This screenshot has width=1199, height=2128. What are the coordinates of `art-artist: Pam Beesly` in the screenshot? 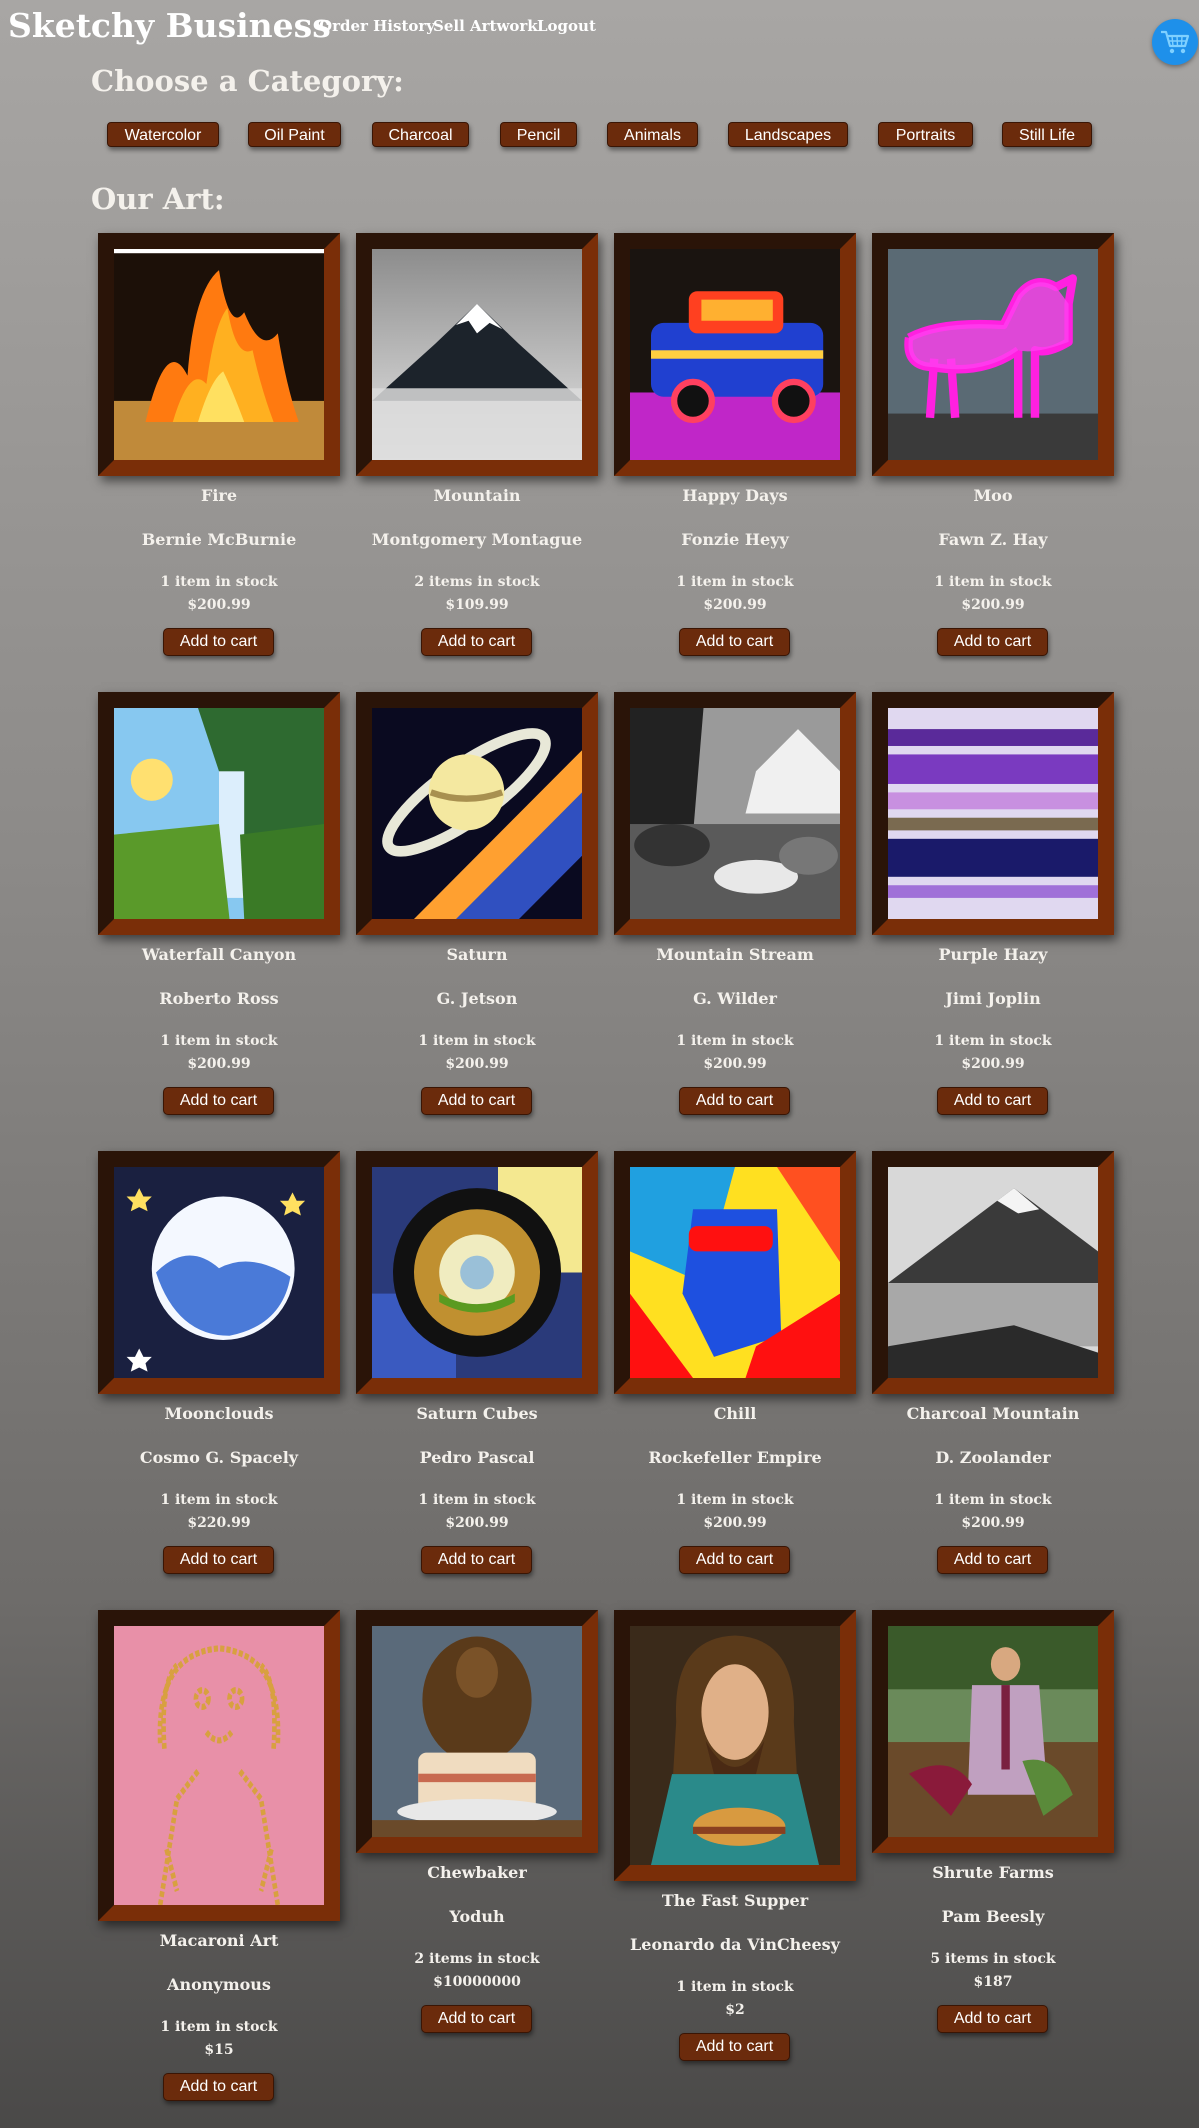 It's located at (993, 1916).